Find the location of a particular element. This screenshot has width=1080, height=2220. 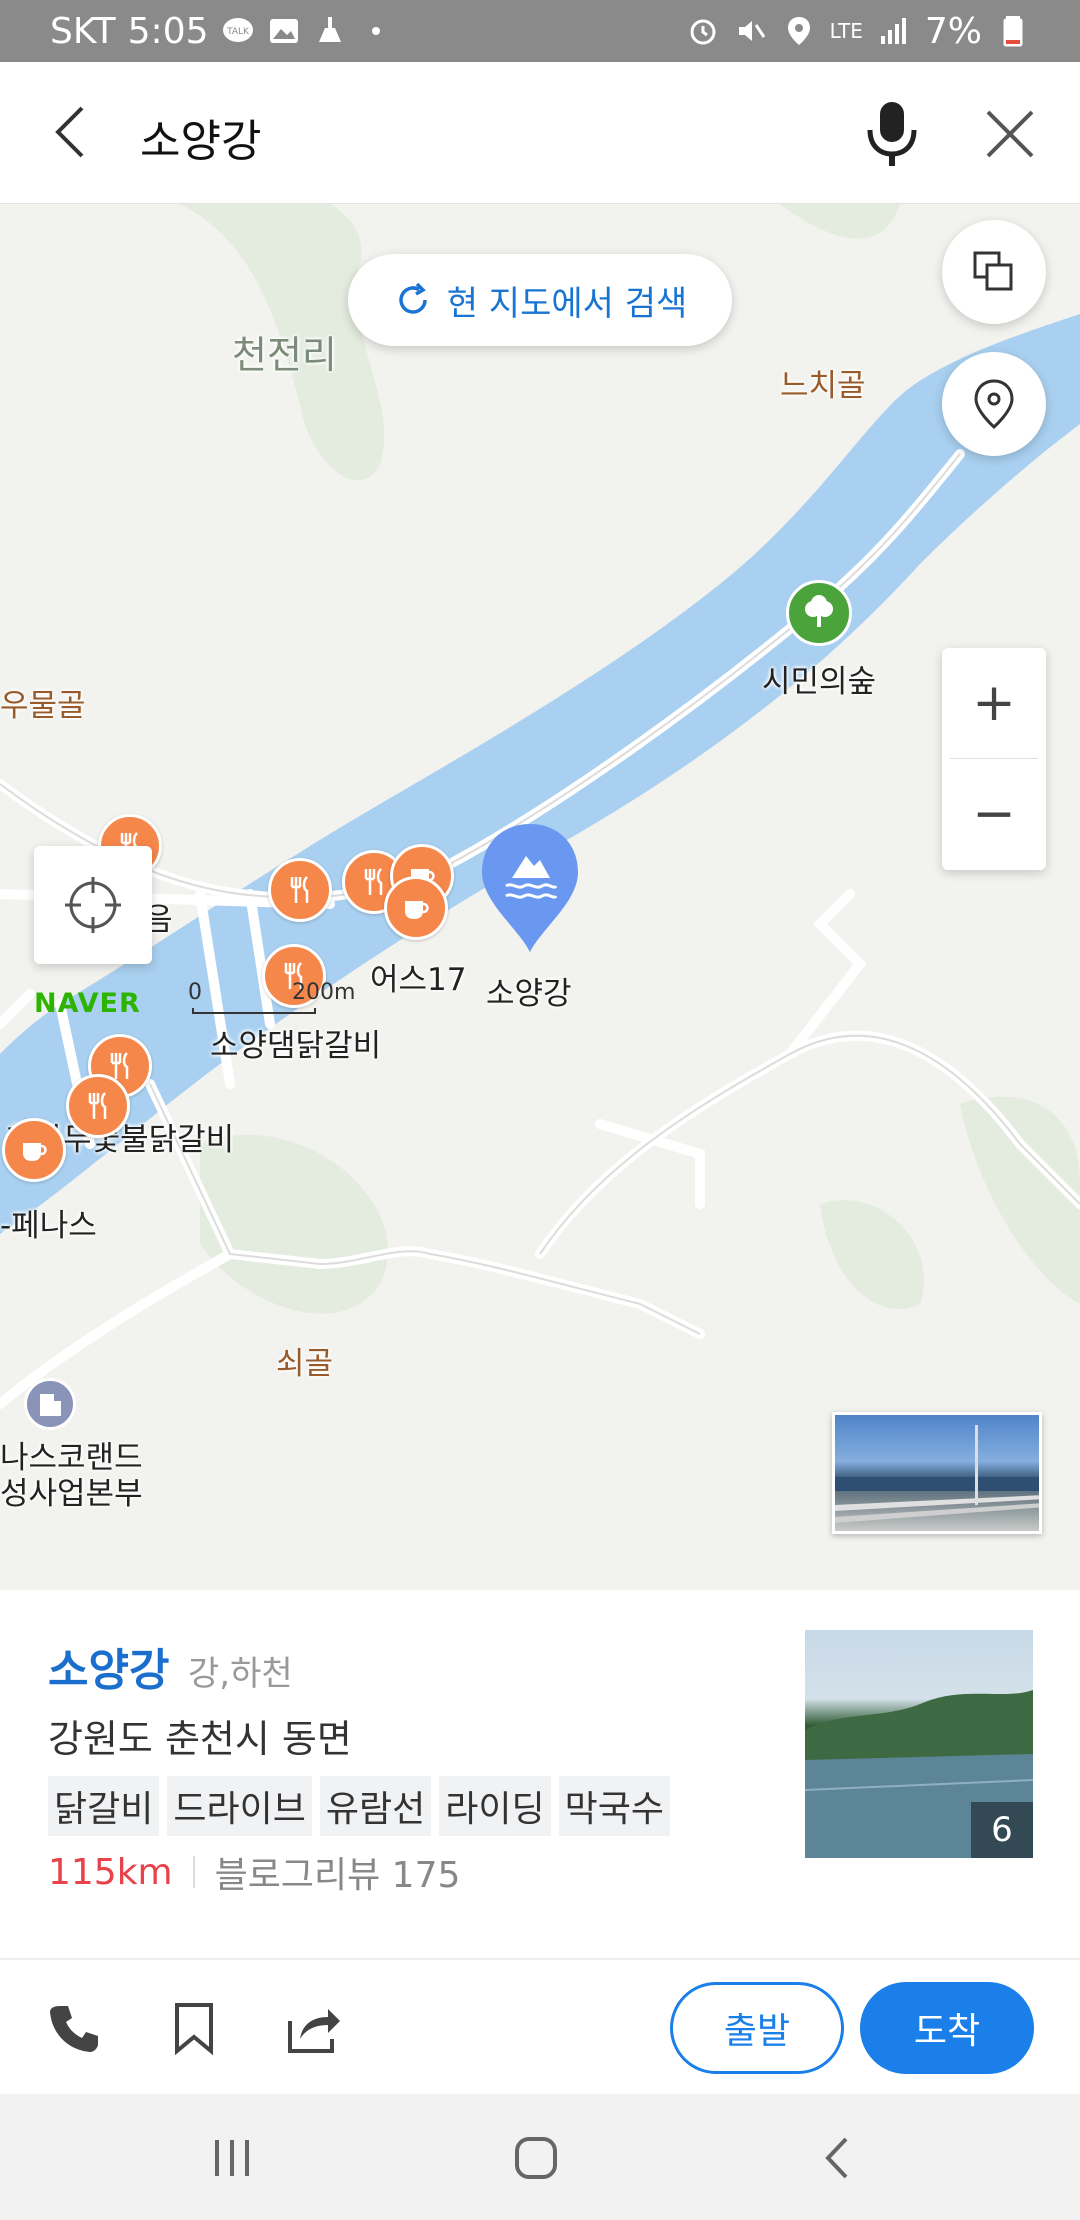

layers-icon is located at coordinates (993, 271).